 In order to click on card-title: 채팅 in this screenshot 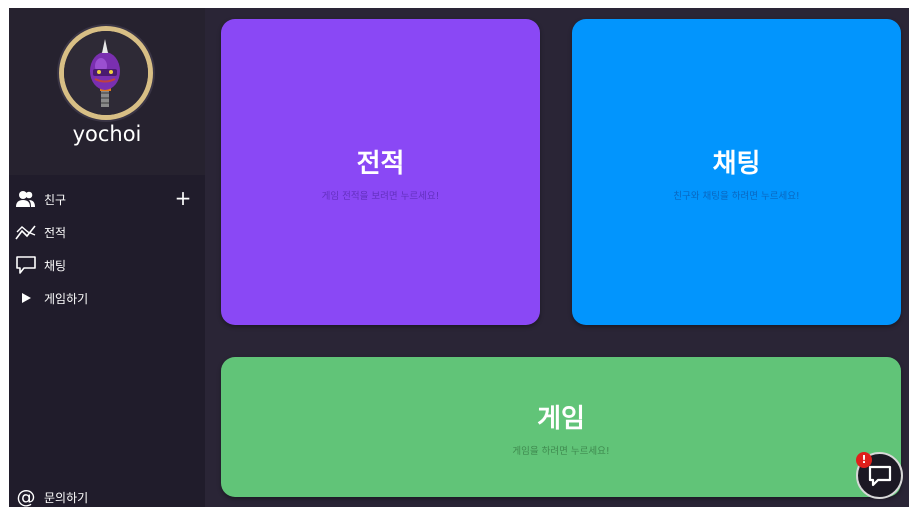, I will do `click(736, 163)`.